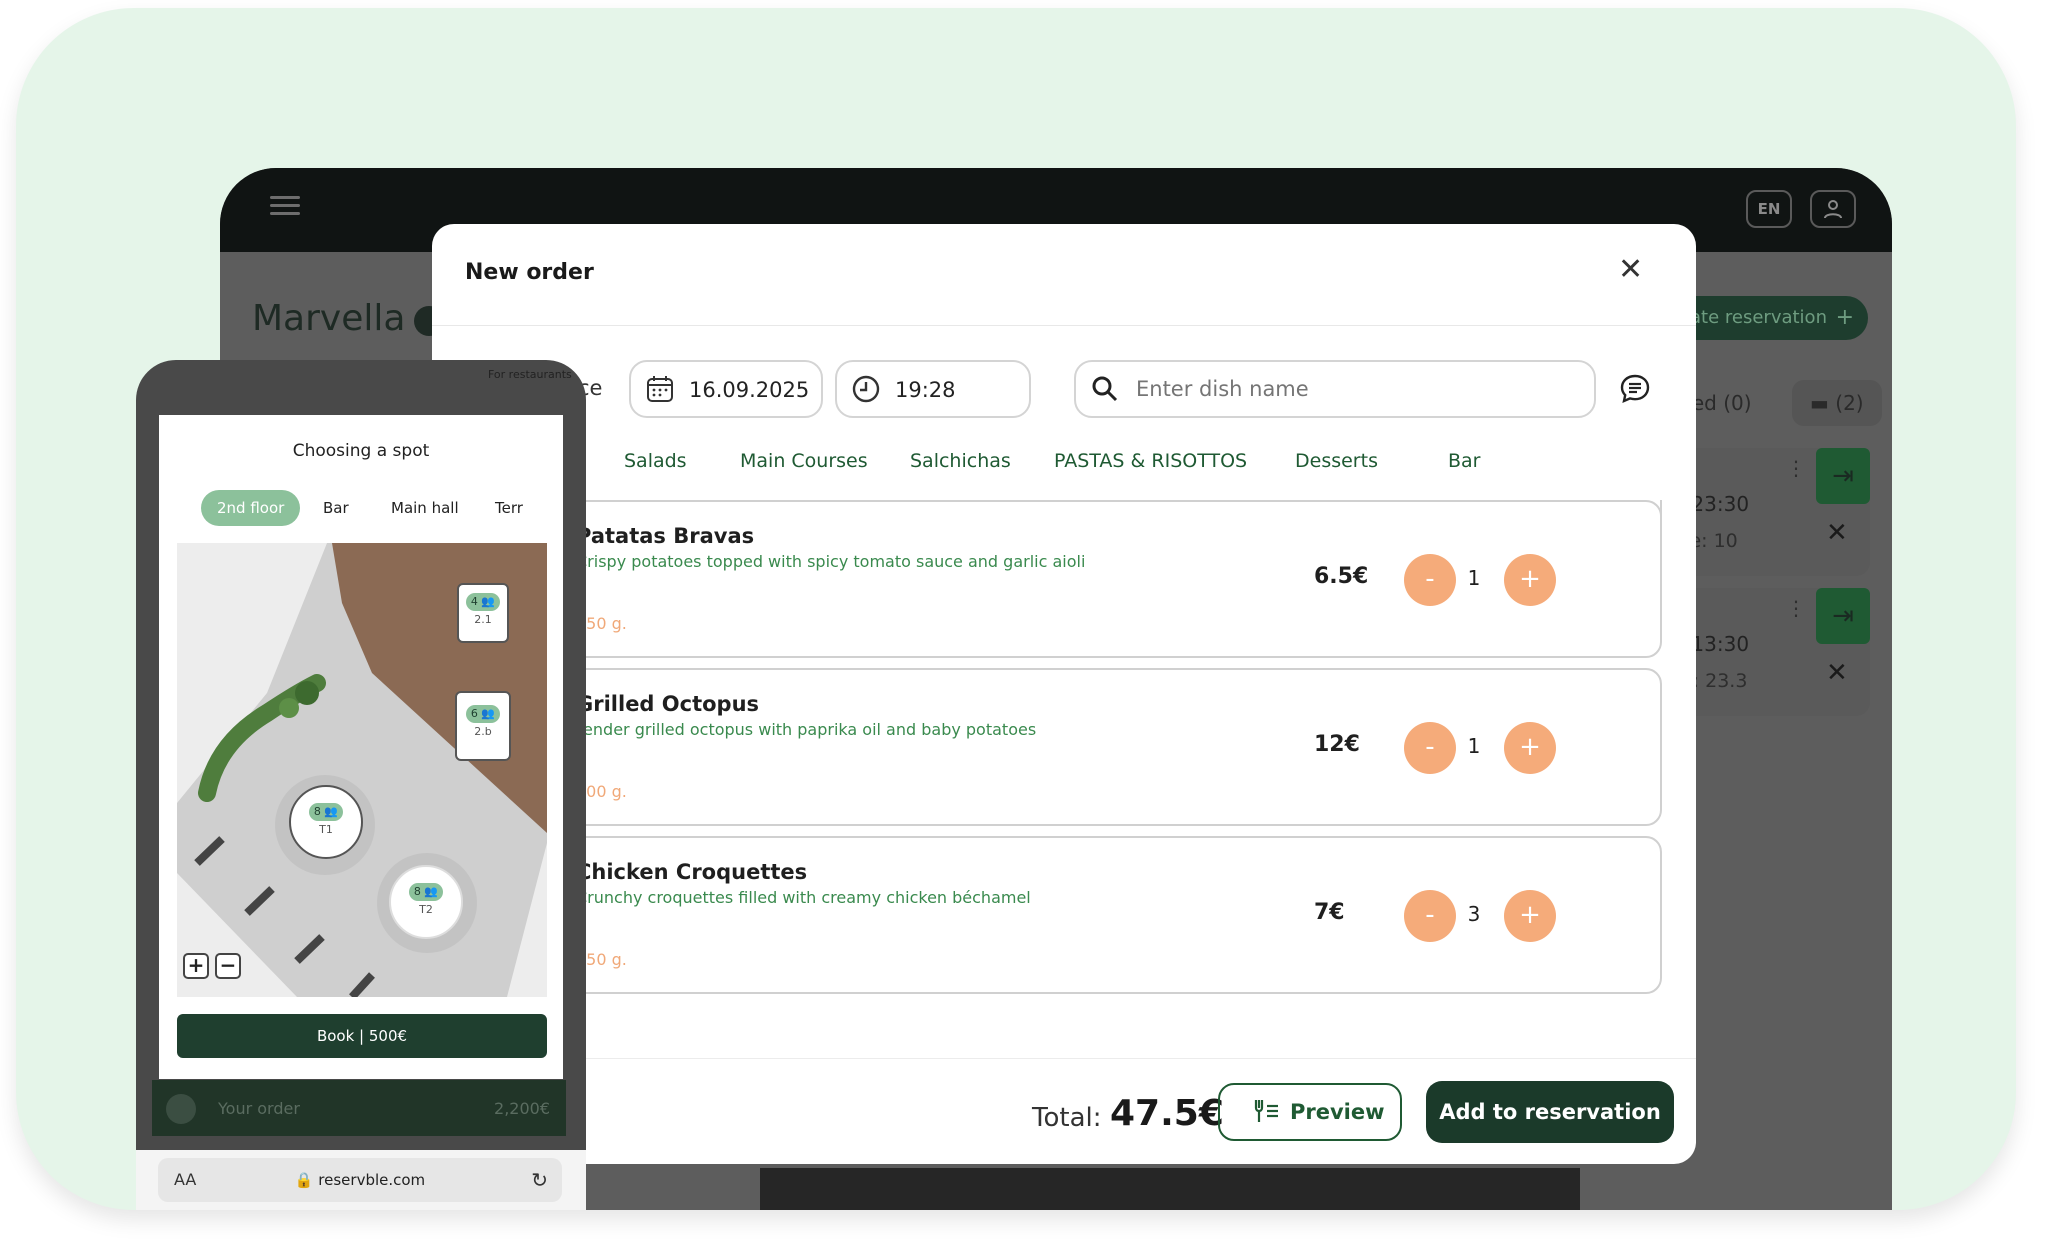  What do you see at coordinates (483, 619) in the screenshot?
I see `table-label: 2.1` at bounding box center [483, 619].